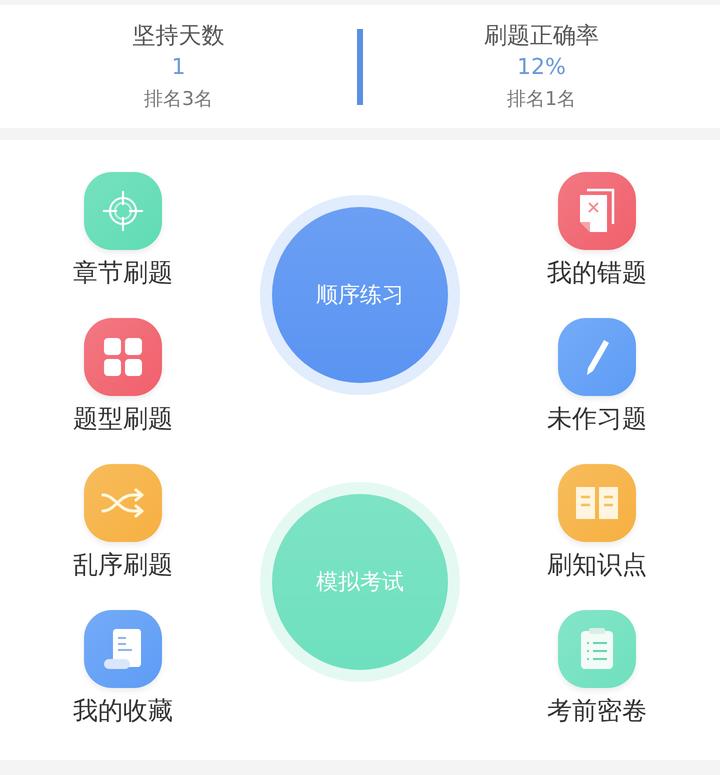  I want to click on feature-label: 乱序刷题, so click(123, 565).